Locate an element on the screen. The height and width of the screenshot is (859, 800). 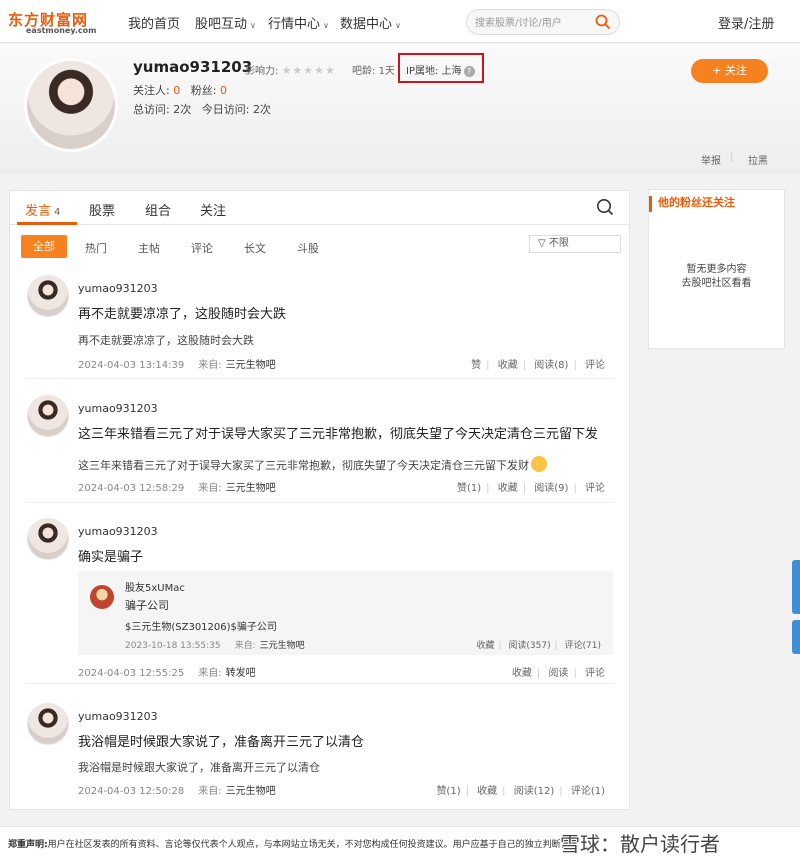
nav-data: 数据中心 ∨ is located at coordinates (370, 22).